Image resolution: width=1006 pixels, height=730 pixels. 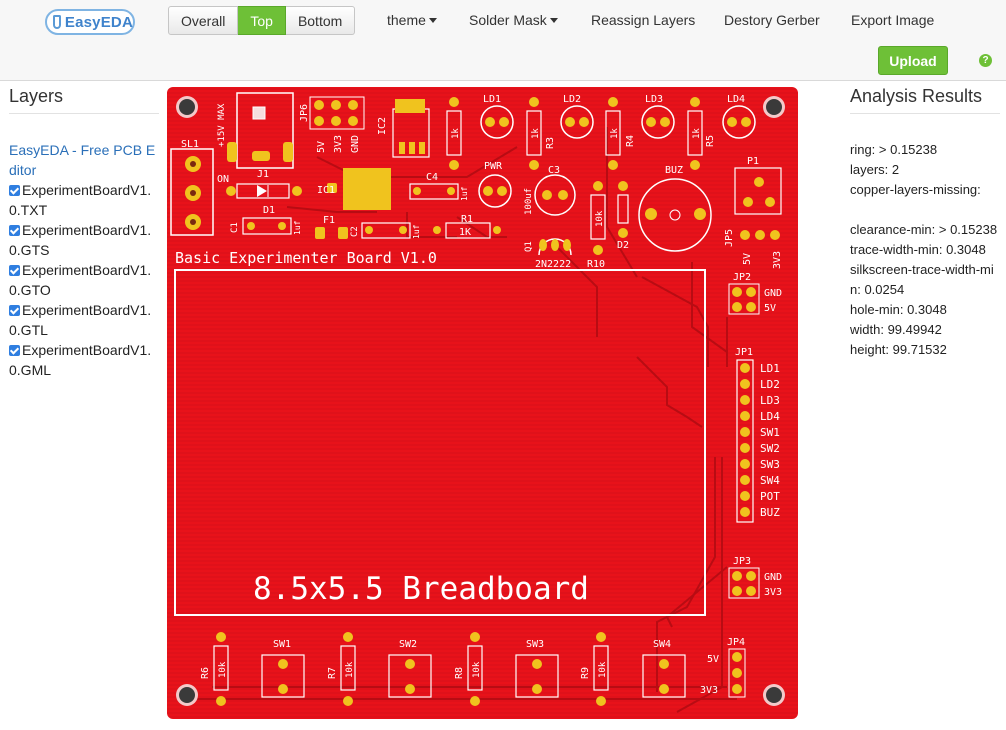 I want to click on jp1-pin-label: LD2, so click(x=770, y=384).